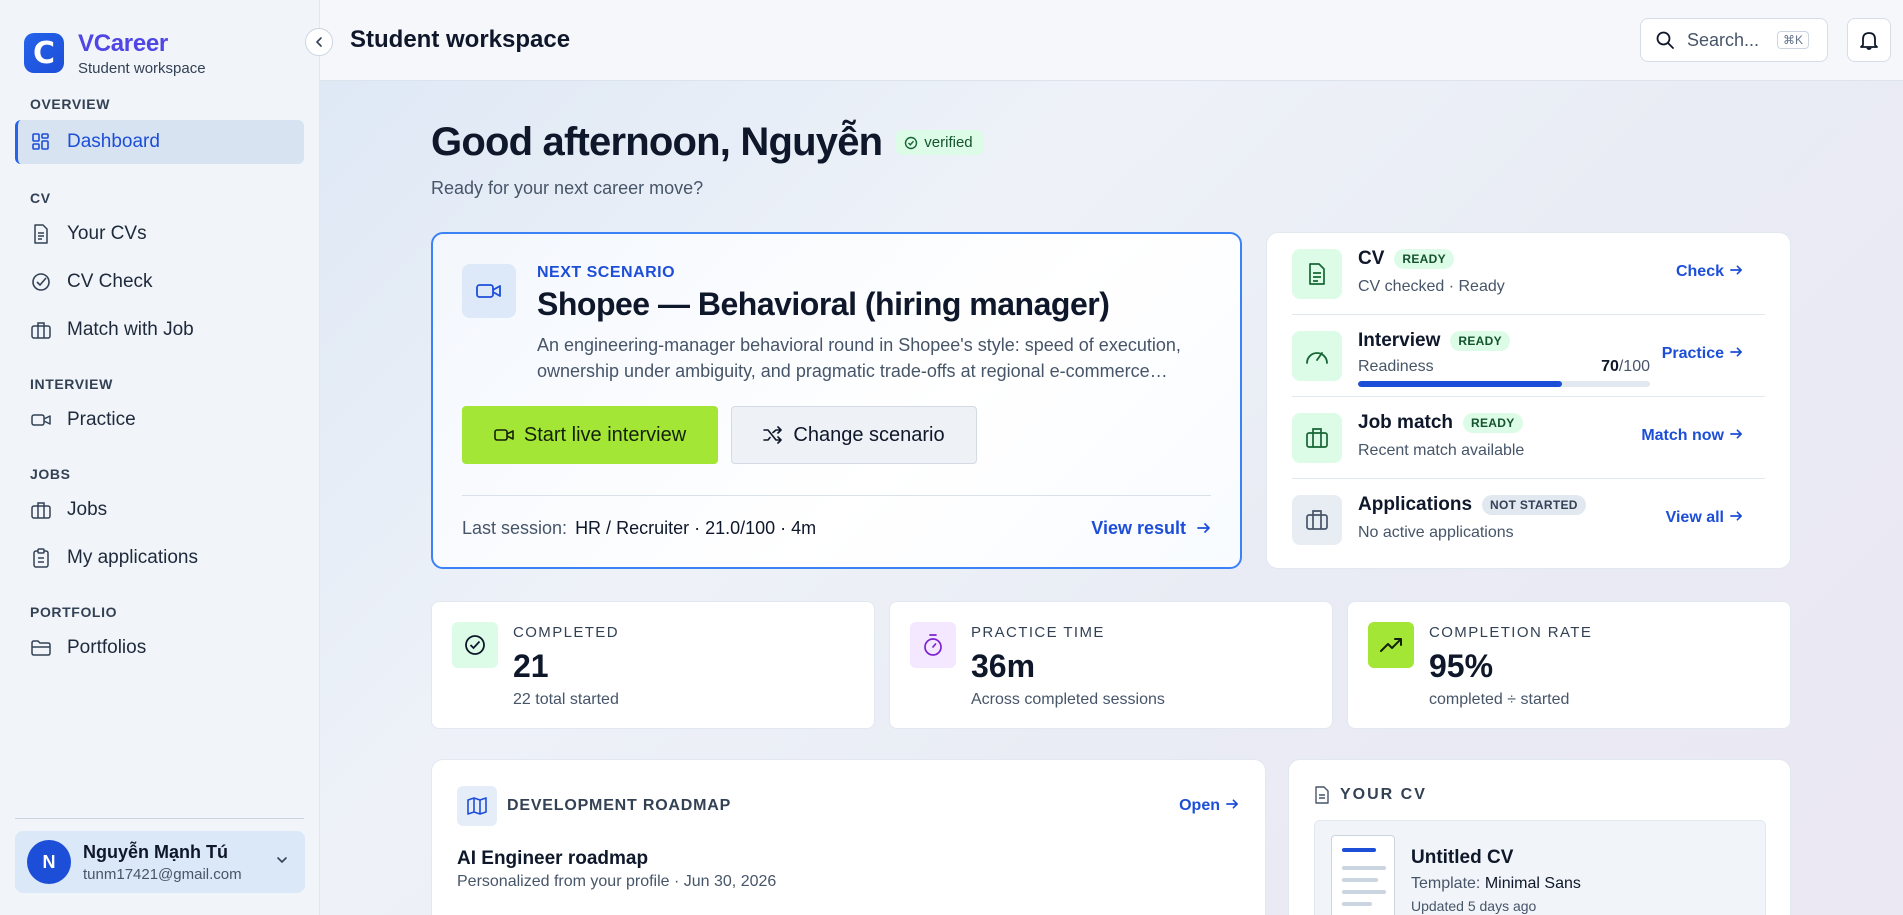  I want to click on gauge-icon, so click(1317, 356).